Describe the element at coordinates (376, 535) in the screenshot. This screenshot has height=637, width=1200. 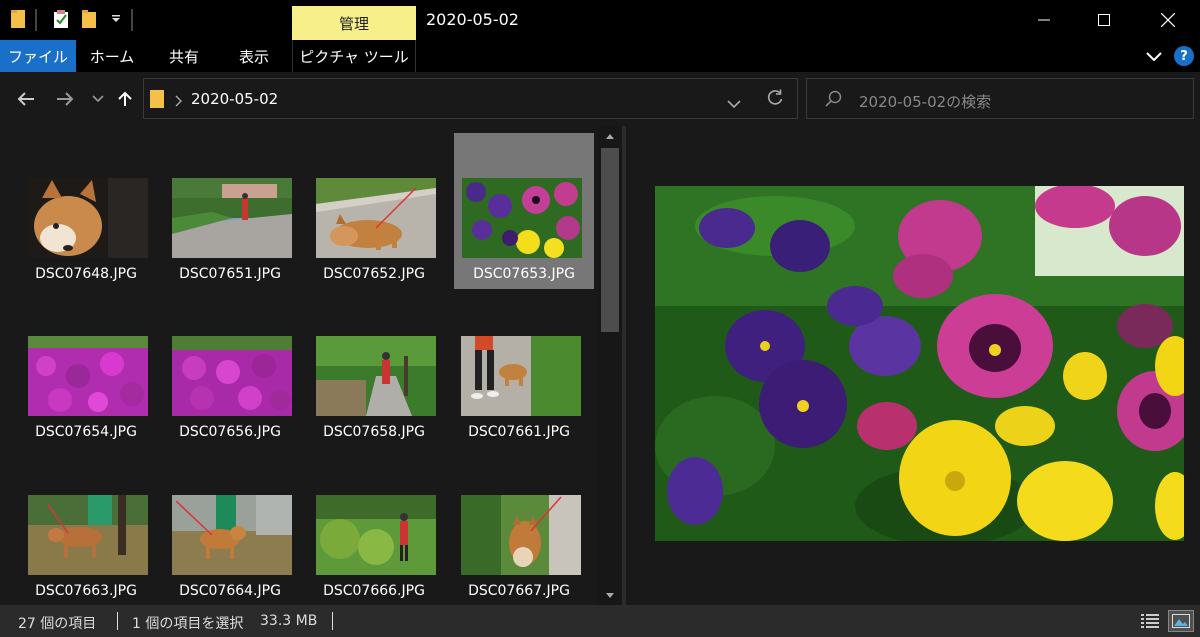
I see `thumbnail-green-park` at that location.